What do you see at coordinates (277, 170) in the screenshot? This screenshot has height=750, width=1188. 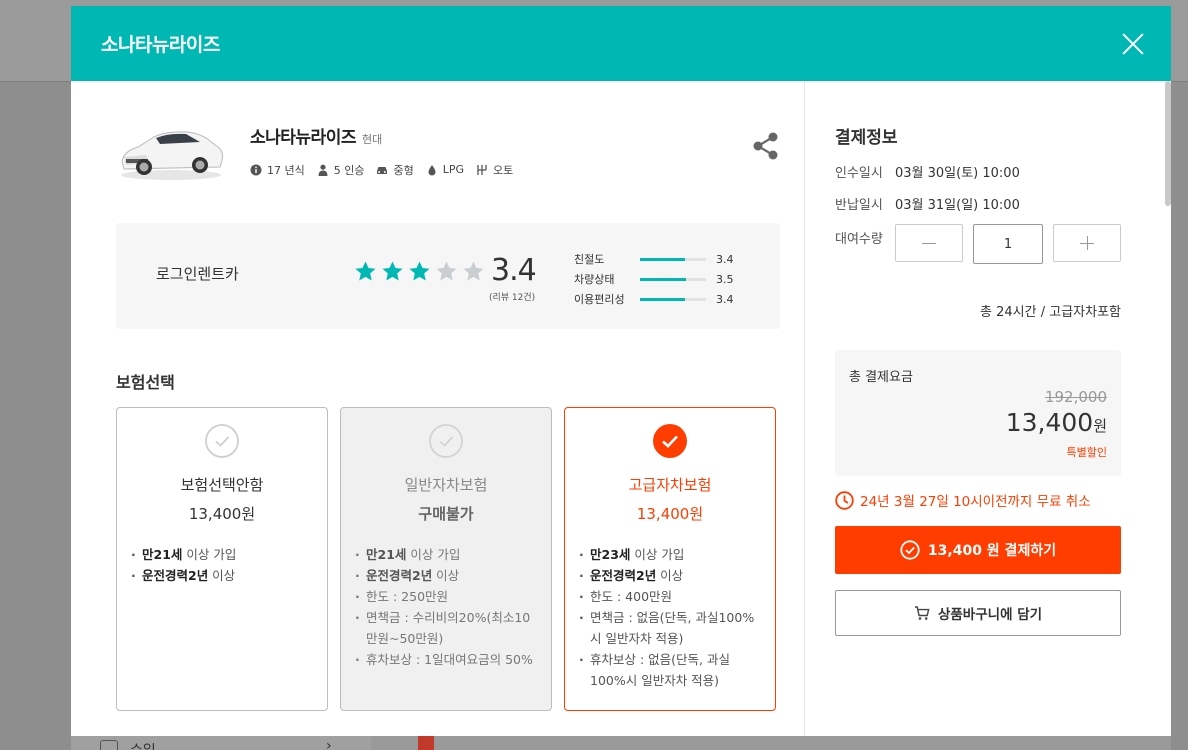 I see `spec-year: 17 년식` at bounding box center [277, 170].